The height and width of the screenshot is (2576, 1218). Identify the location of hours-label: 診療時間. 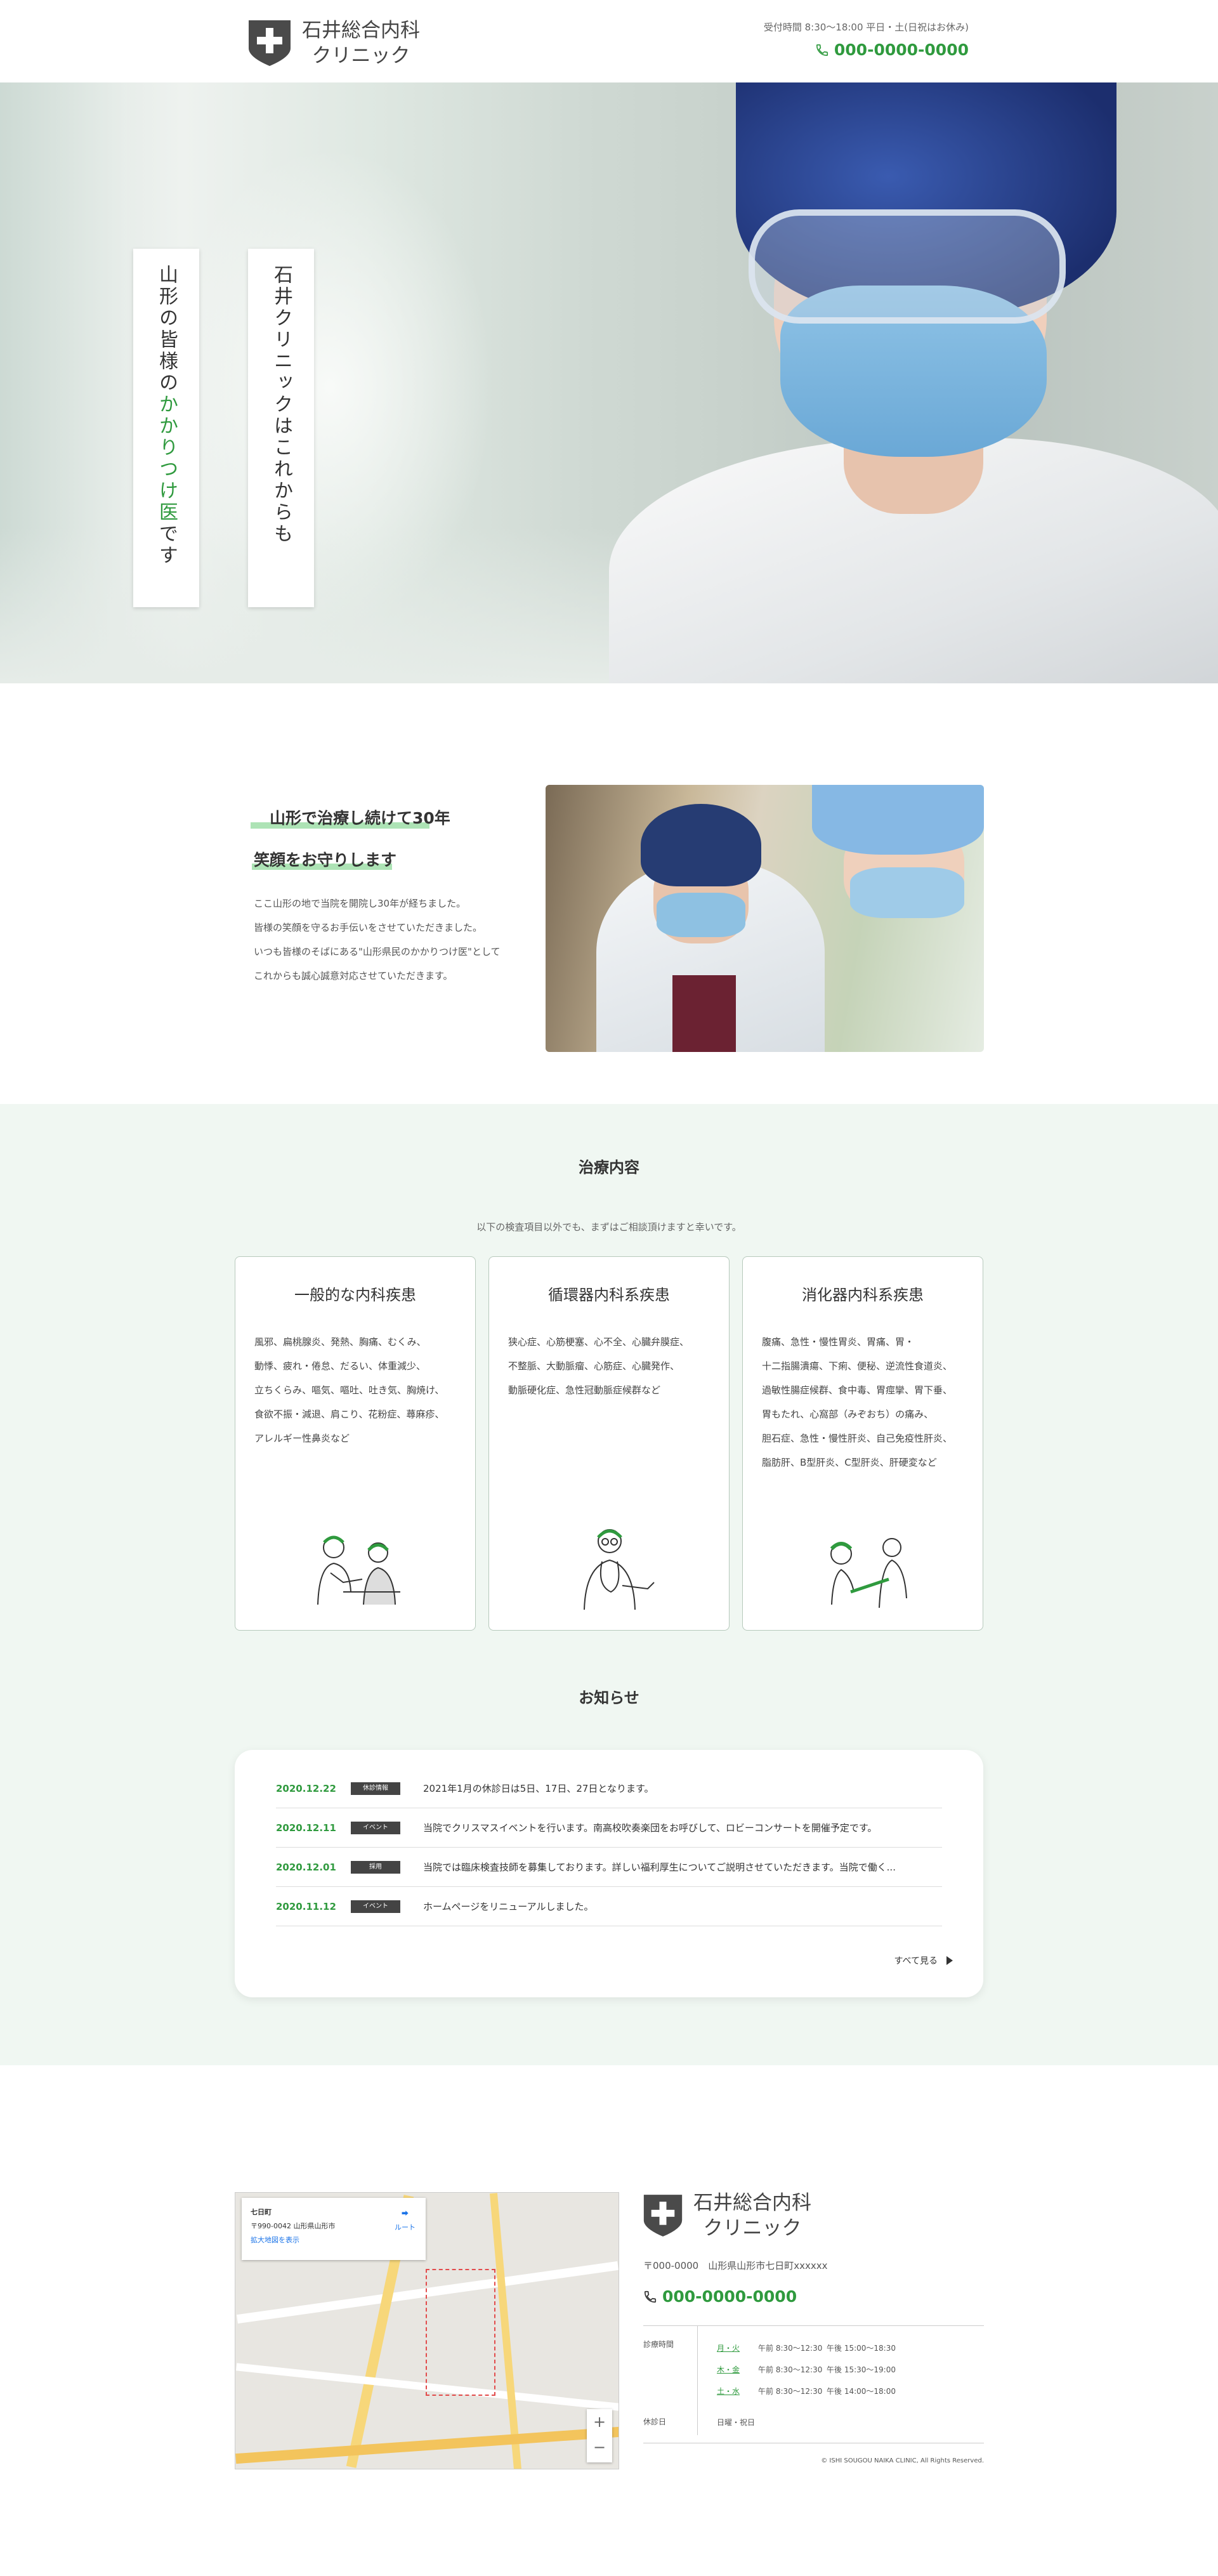
(659, 2344).